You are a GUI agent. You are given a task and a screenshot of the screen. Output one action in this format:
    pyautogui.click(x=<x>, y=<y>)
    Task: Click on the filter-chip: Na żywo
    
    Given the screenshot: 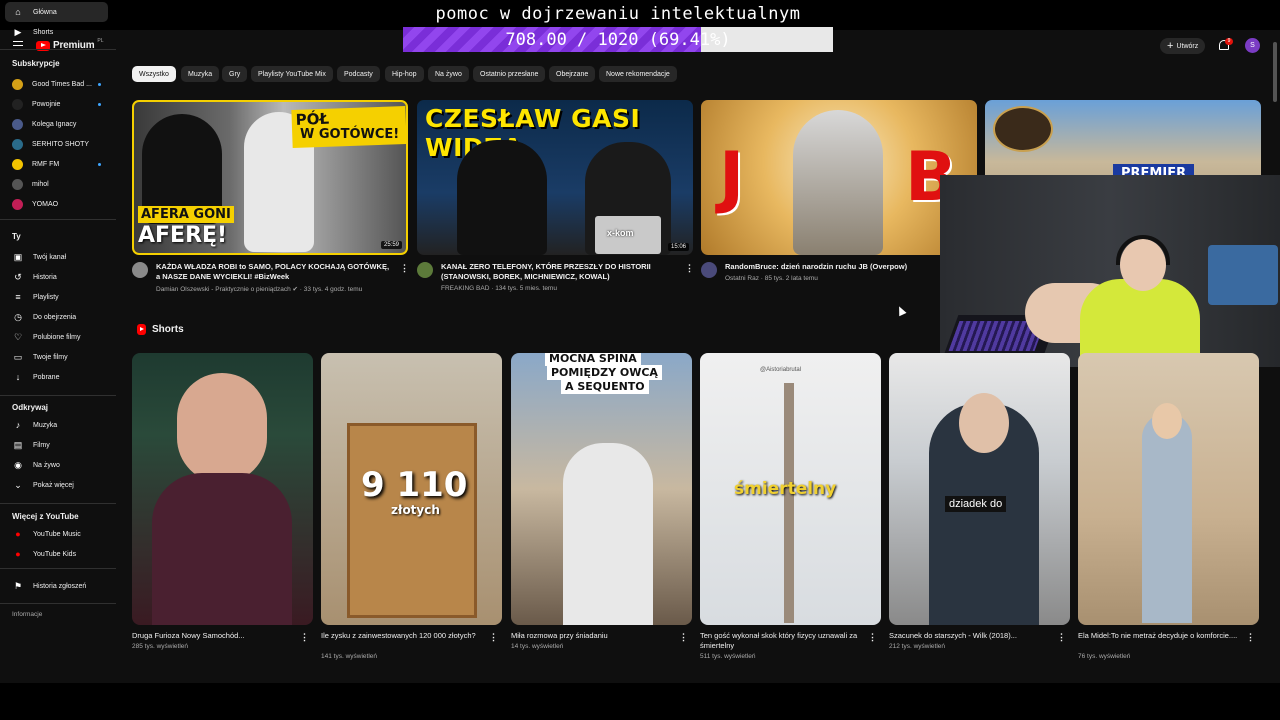 What is the action you would take?
    pyautogui.click(x=448, y=74)
    